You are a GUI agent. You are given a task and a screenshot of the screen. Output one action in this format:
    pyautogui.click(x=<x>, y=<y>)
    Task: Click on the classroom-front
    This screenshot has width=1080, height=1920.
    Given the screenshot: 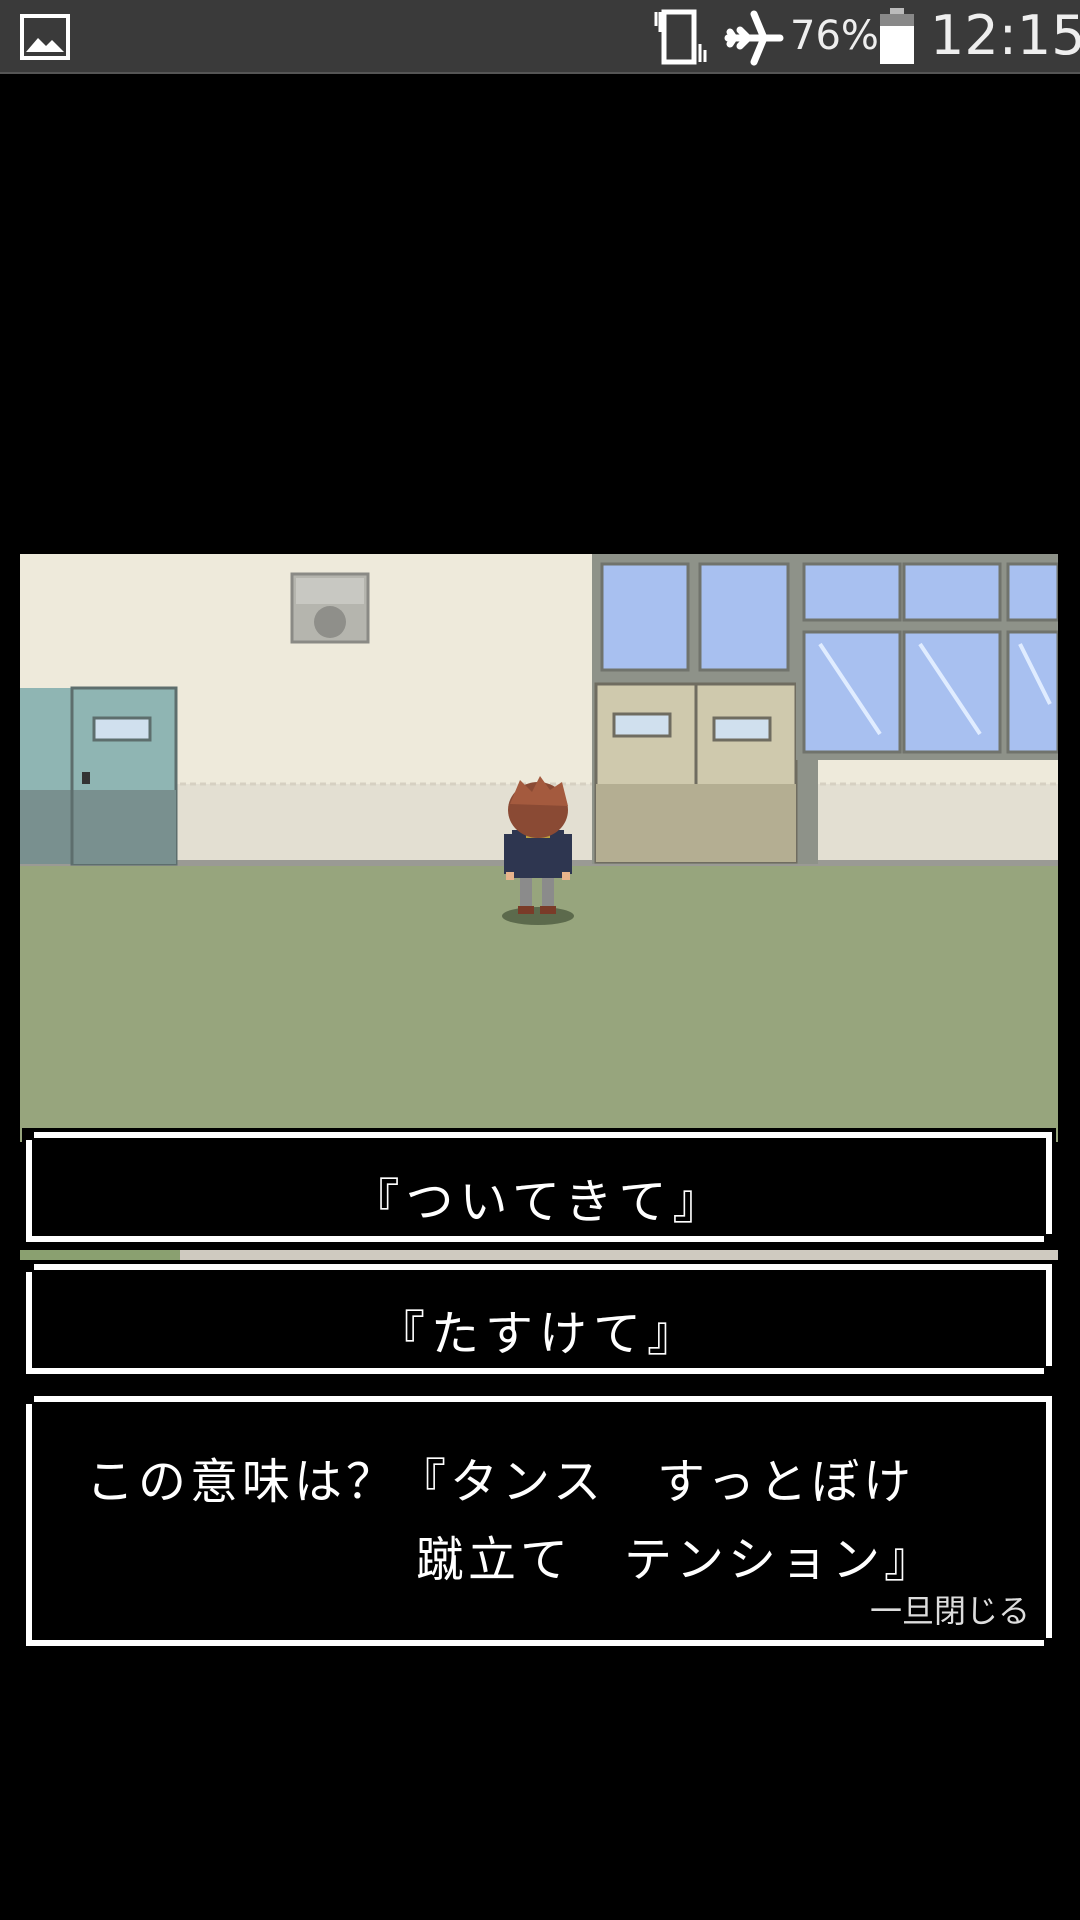 What is the action you would take?
    pyautogui.click(x=705, y=709)
    